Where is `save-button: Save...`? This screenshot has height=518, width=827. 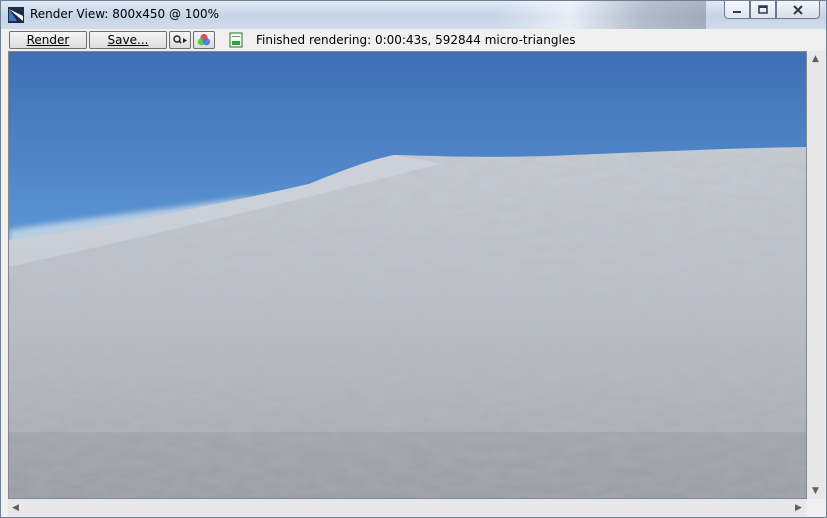 save-button: Save... is located at coordinates (128, 40).